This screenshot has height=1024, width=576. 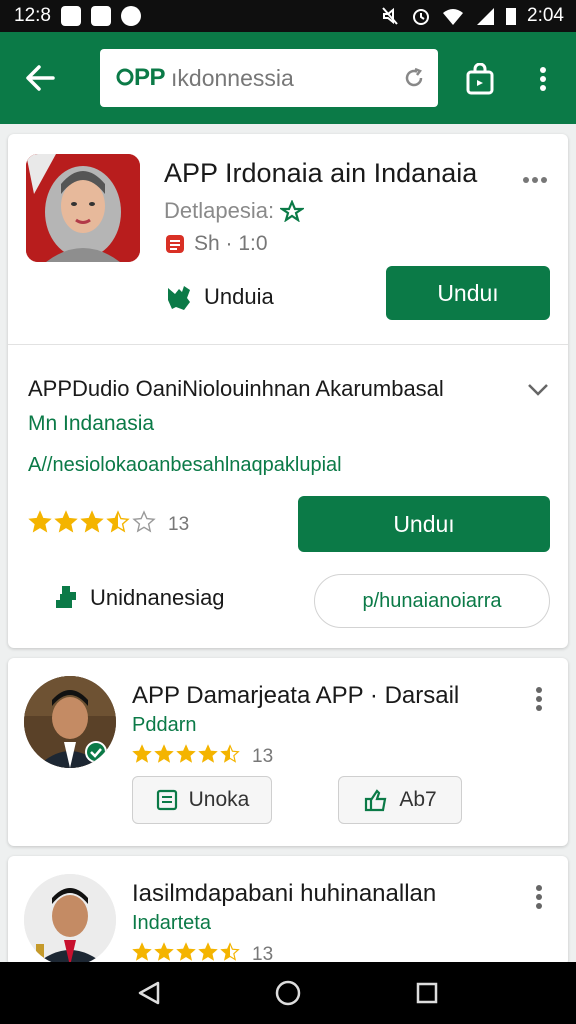 I want to click on list-item-title: Iasilmdapabani huhinanallan, so click(x=284, y=893).